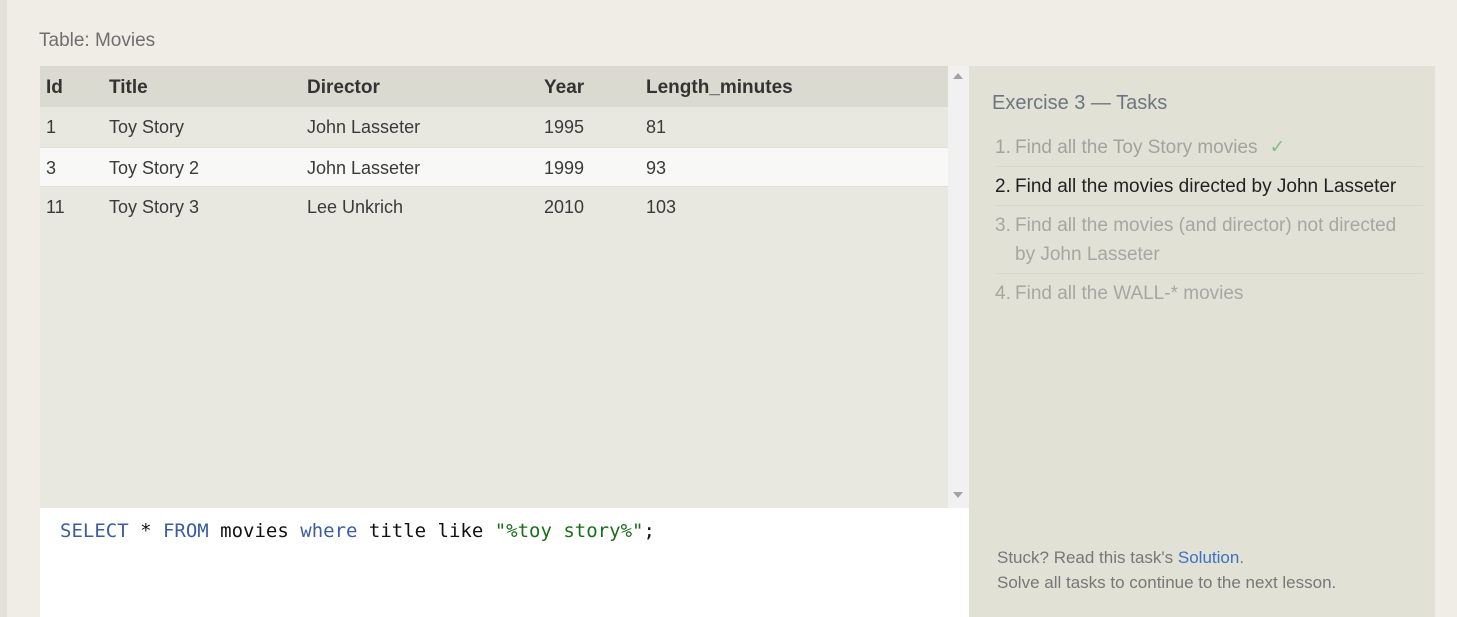 Image resolution: width=1457 pixels, height=617 pixels. I want to click on cell-length-minutes: 103, so click(661, 207).